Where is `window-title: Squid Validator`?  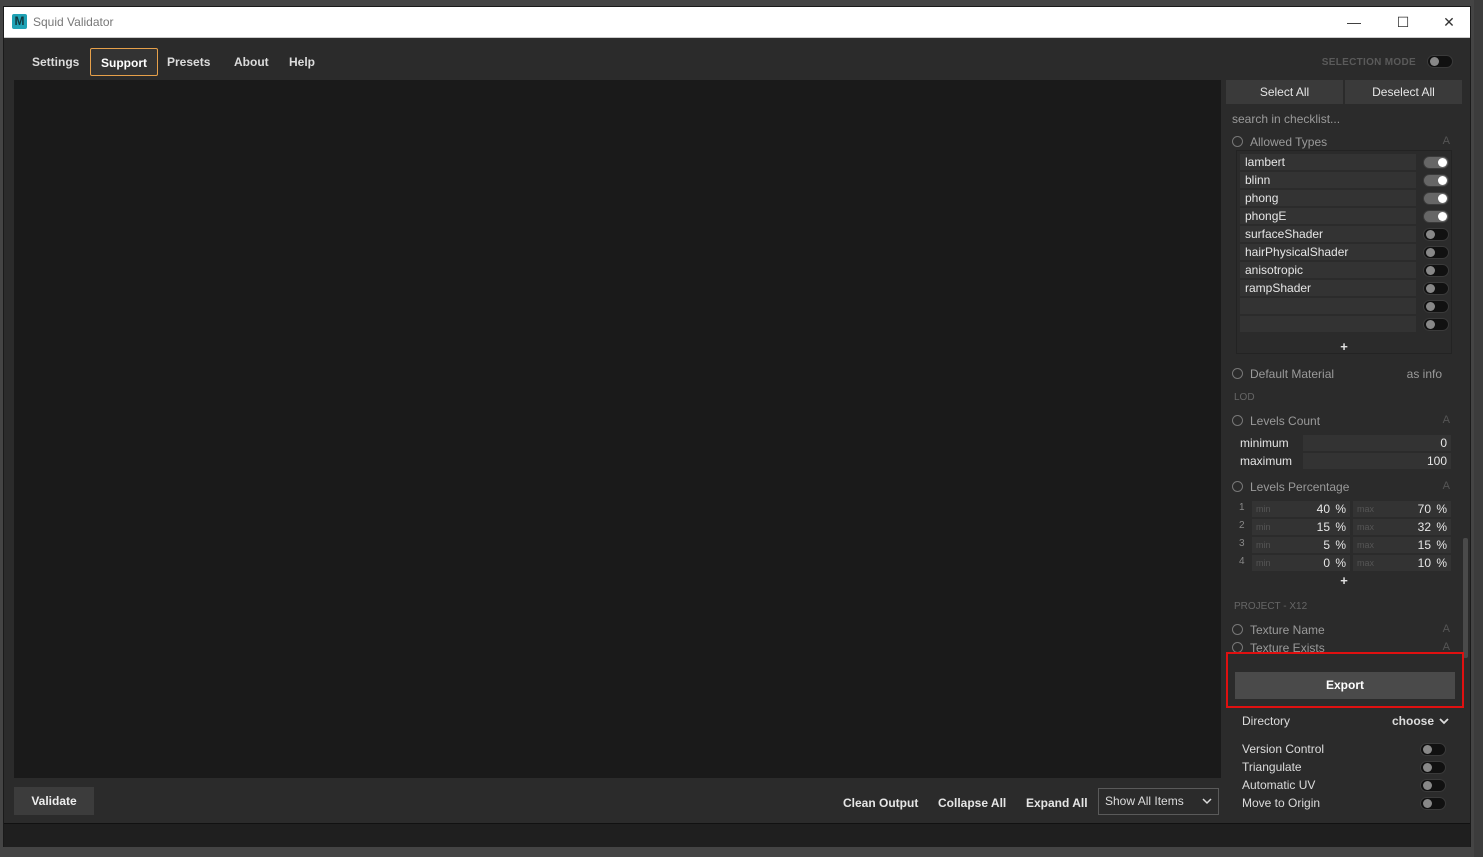 window-title: Squid Validator is located at coordinates (73, 22).